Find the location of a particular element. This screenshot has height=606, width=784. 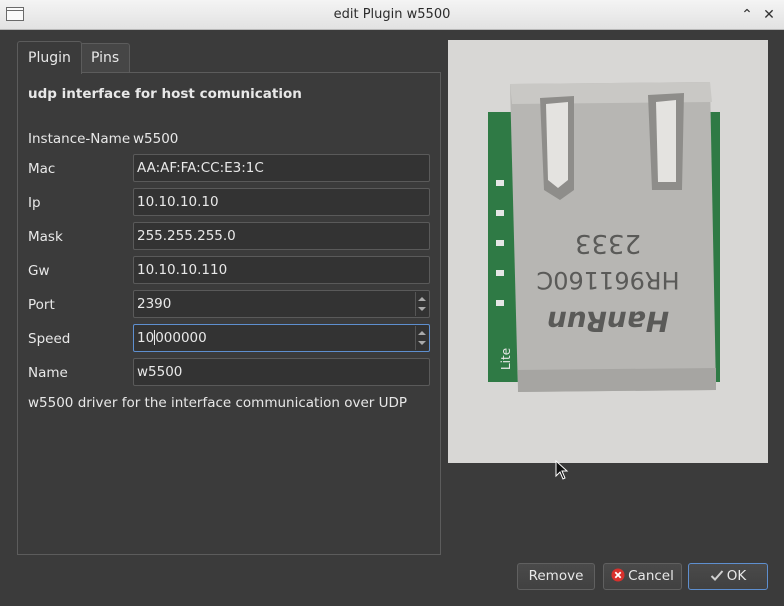

port-spinbox: 2390 is located at coordinates (281, 304).